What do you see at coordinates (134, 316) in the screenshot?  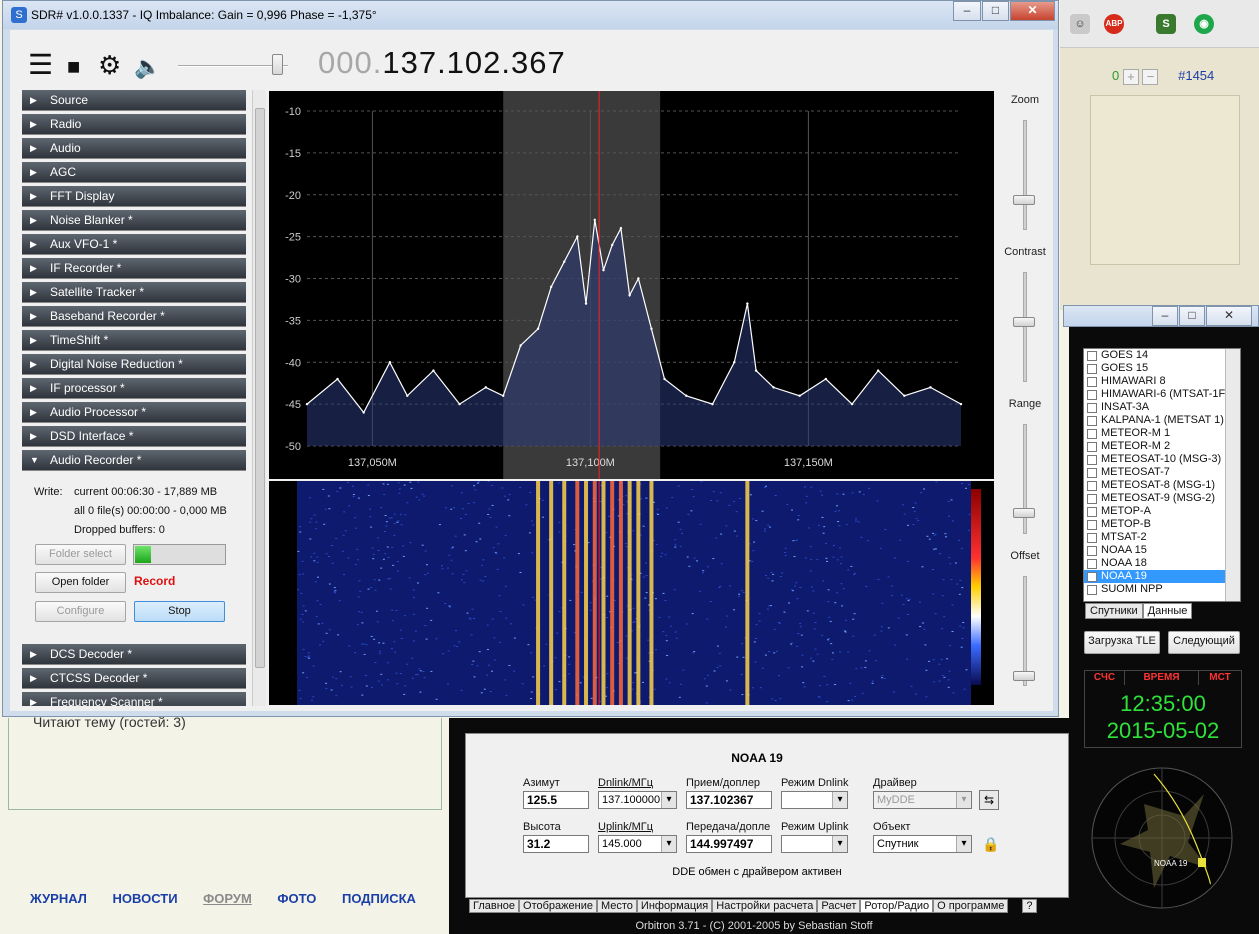 I see `plugin-row: Baseband Recorder *` at bounding box center [134, 316].